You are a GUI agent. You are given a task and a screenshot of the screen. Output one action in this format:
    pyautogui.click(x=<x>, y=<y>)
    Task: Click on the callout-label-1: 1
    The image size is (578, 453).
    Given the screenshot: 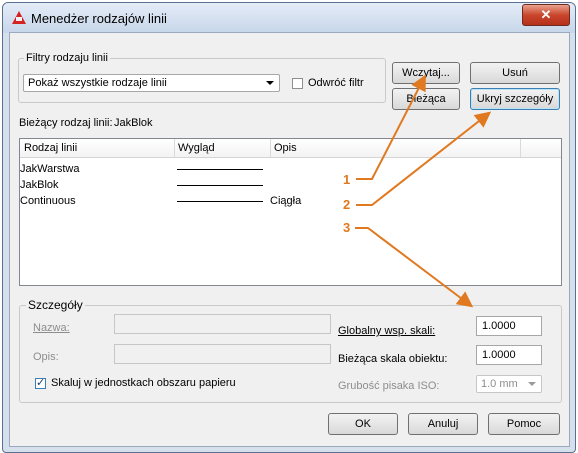 What is the action you would take?
    pyautogui.click(x=347, y=179)
    